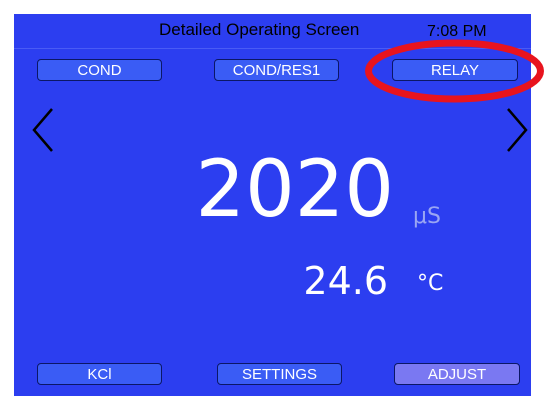 The image size is (547, 398). What do you see at coordinates (259, 29) in the screenshot?
I see `screen-title: Detailed Operating Screen` at bounding box center [259, 29].